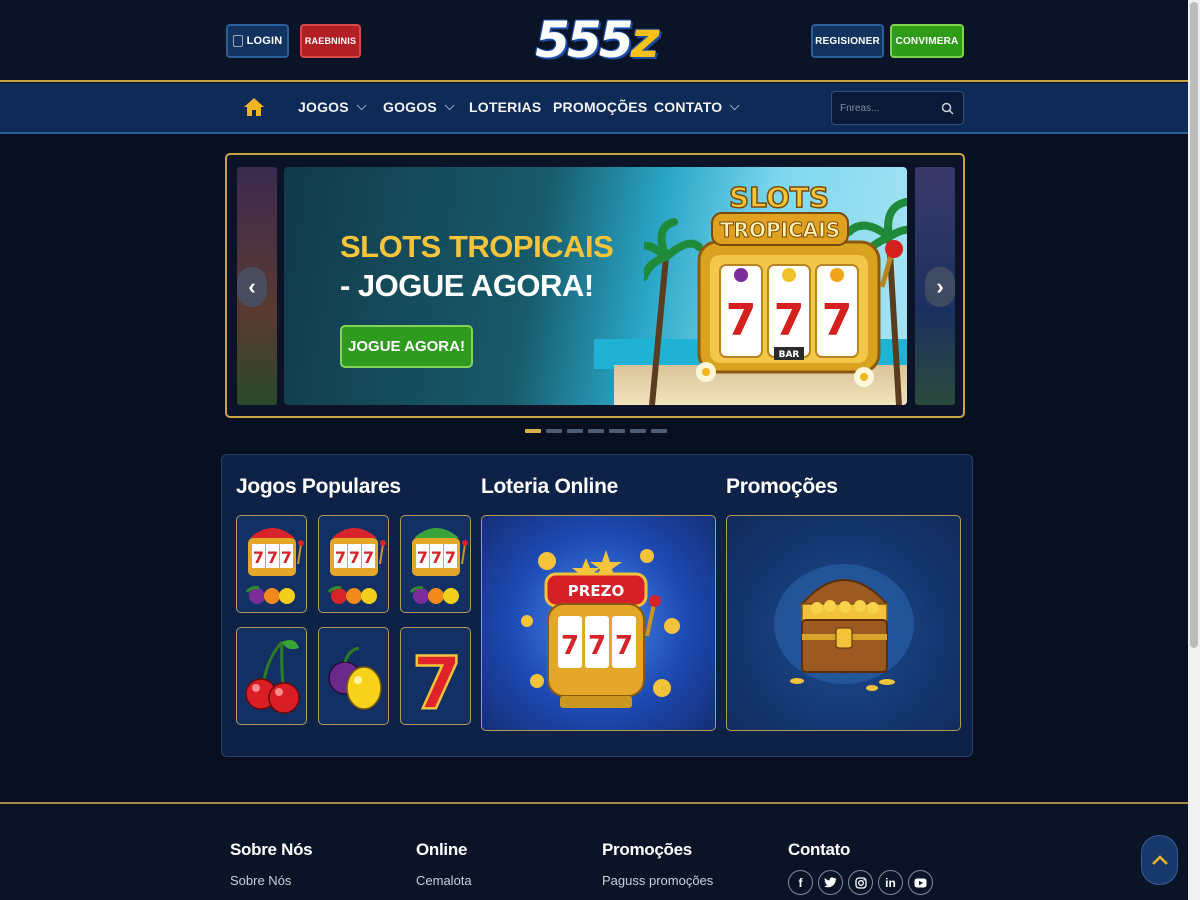 Image resolution: width=1200 pixels, height=900 pixels. Describe the element at coordinates (889, 108) in the screenshot. I see `search-input` at that location.